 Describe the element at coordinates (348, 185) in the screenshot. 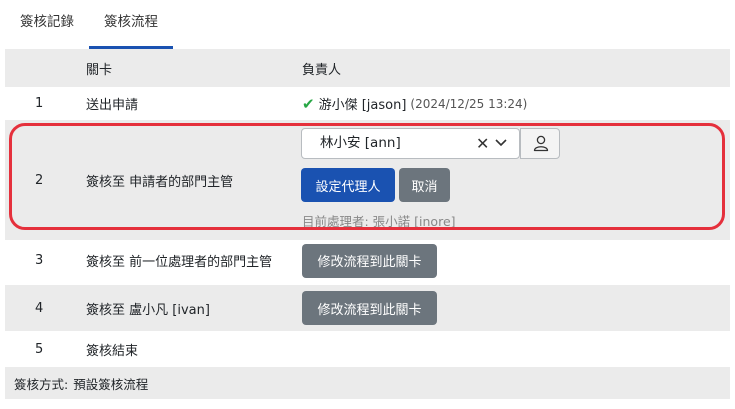

I see `set-agent-button: 設定代理人` at that location.